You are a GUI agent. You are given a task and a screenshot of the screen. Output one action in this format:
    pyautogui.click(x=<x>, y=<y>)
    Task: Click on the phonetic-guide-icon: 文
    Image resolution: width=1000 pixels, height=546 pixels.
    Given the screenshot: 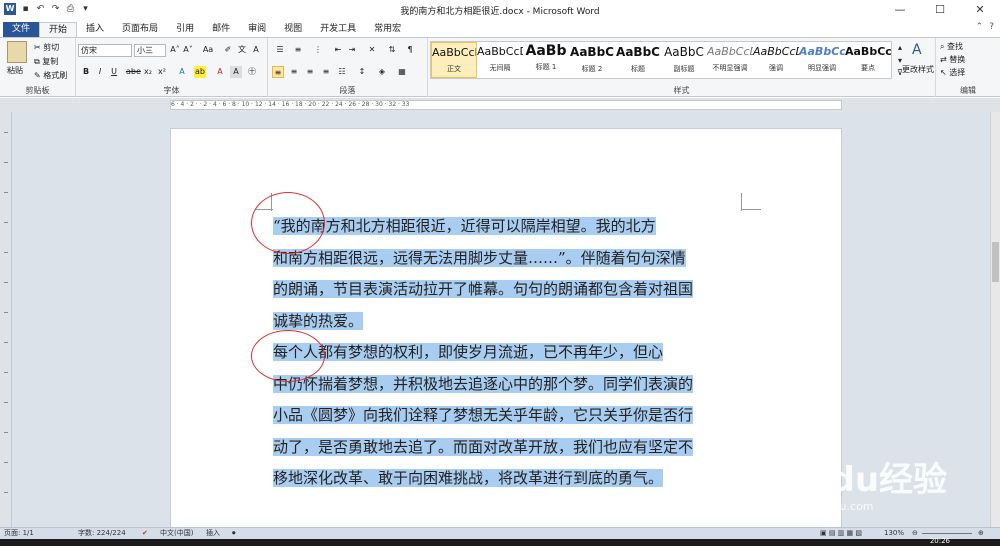 What is the action you would take?
    pyautogui.click(x=242, y=50)
    